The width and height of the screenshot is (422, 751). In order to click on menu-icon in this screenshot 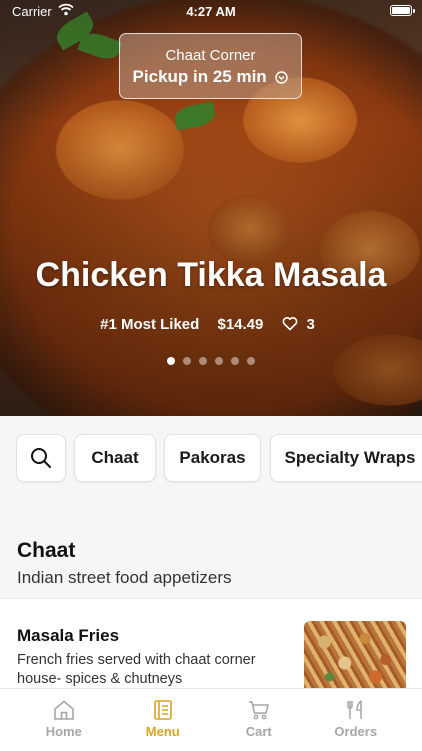, I will do `click(162, 710)`.